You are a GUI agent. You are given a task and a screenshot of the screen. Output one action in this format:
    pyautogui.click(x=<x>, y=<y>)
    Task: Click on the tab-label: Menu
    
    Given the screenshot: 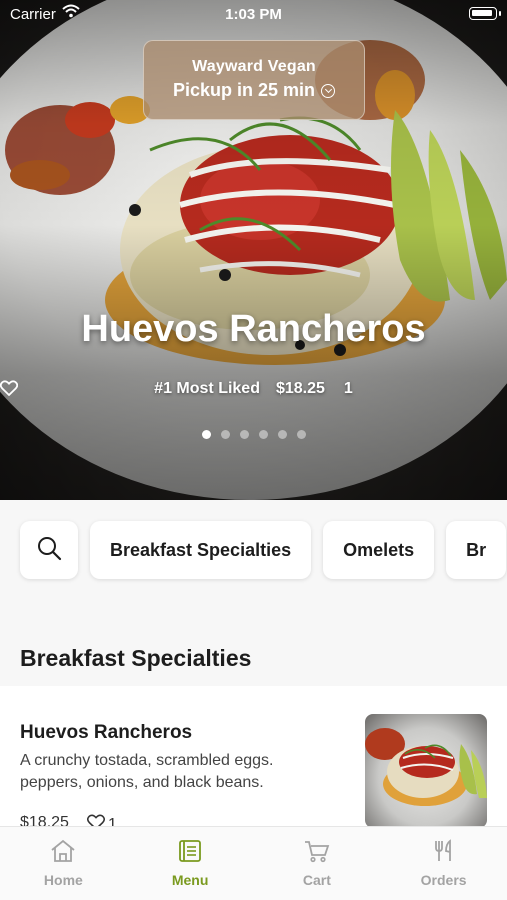 What is the action you would take?
    pyautogui.click(x=190, y=880)
    